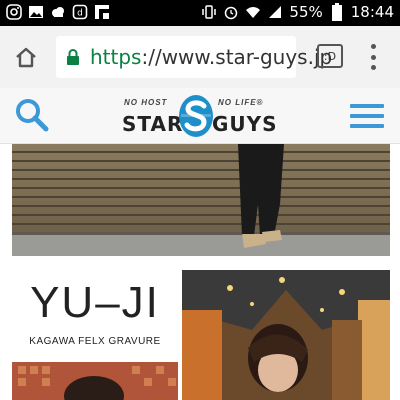 This screenshot has width=400, height=400. I want to click on lock-icon, so click(73, 57).